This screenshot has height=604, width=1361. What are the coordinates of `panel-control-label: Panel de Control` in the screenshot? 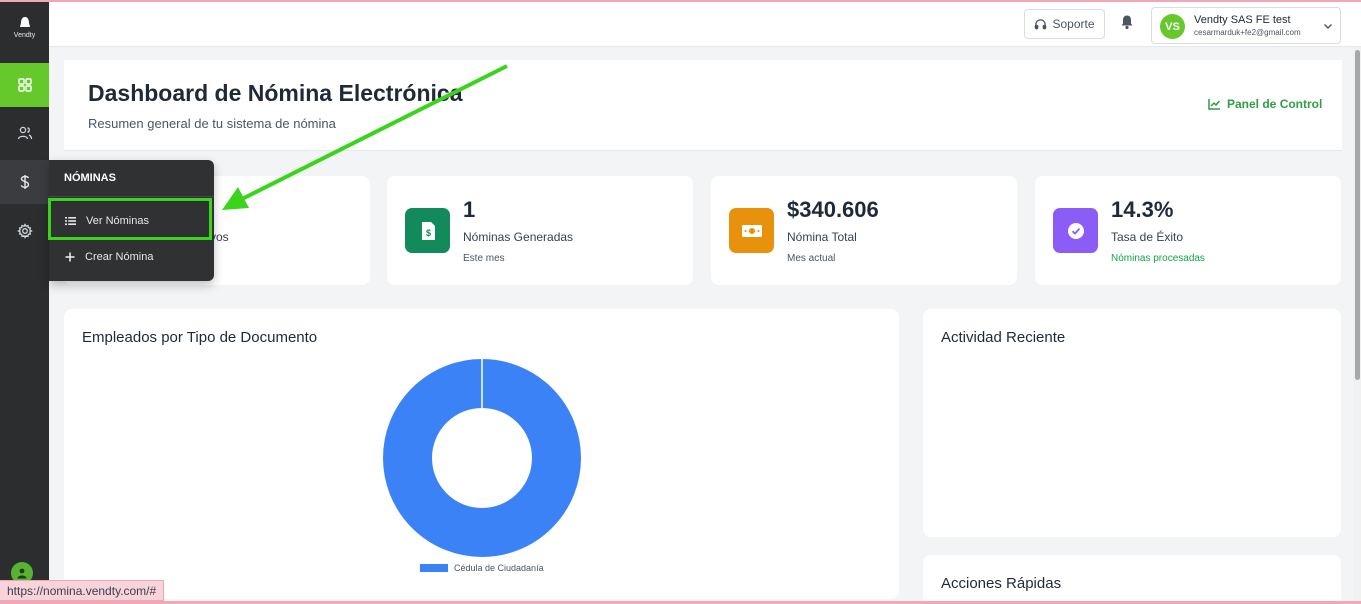 It's located at (1275, 104).